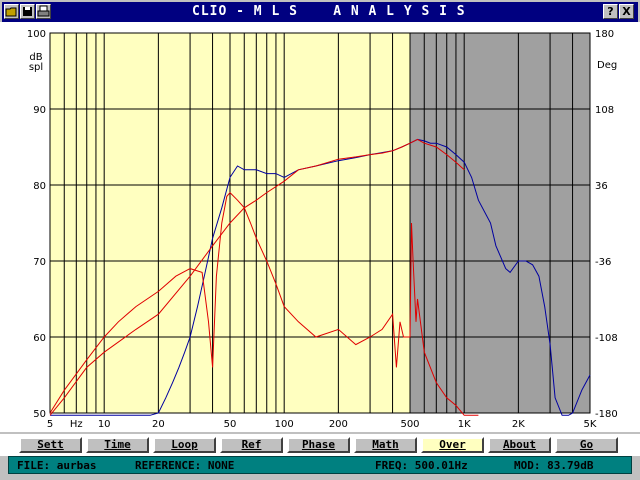 The image size is (640, 480). I want to click on x-tick-label: 200, so click(338, 424).